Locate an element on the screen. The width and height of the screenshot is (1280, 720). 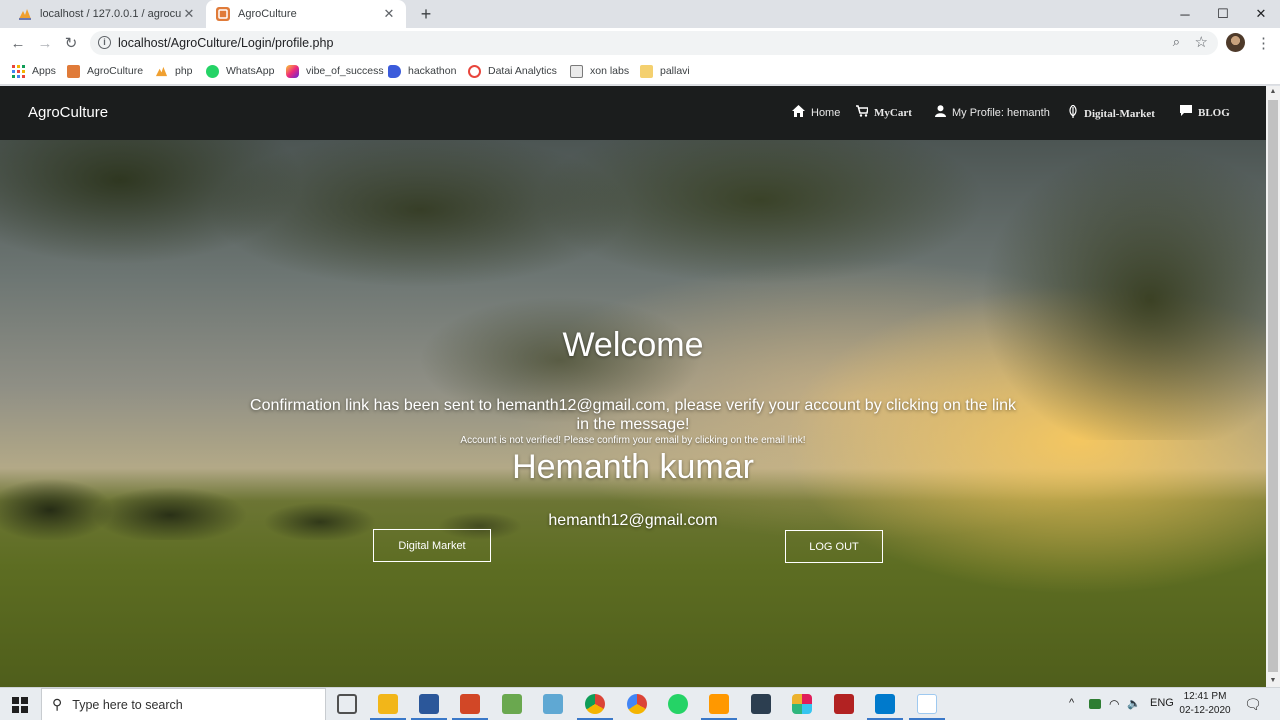
vscode-icon is located at coordinates (885, 704).